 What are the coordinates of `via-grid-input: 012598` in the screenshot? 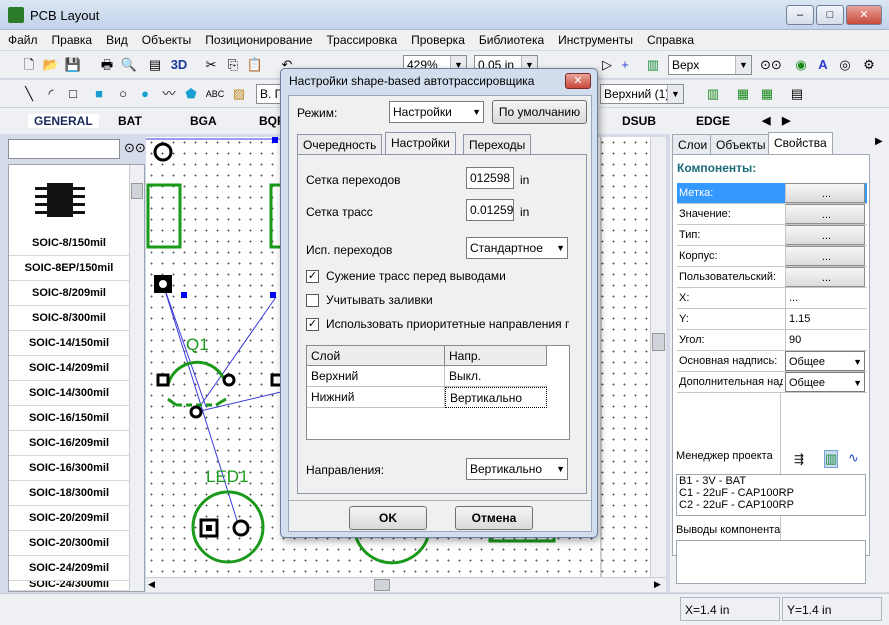 It's located at (490, 178).